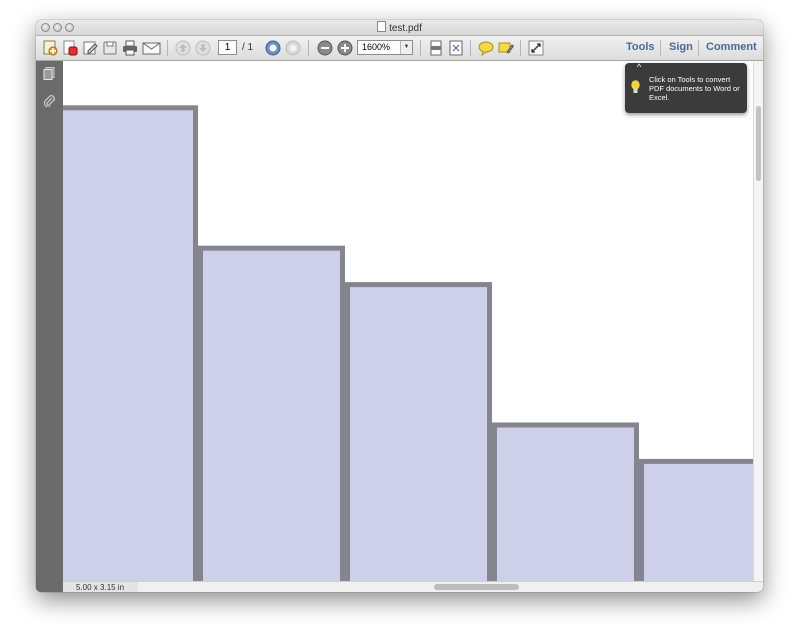  I want to click on zoom-select: 1600% ▼, so click(385, 47).